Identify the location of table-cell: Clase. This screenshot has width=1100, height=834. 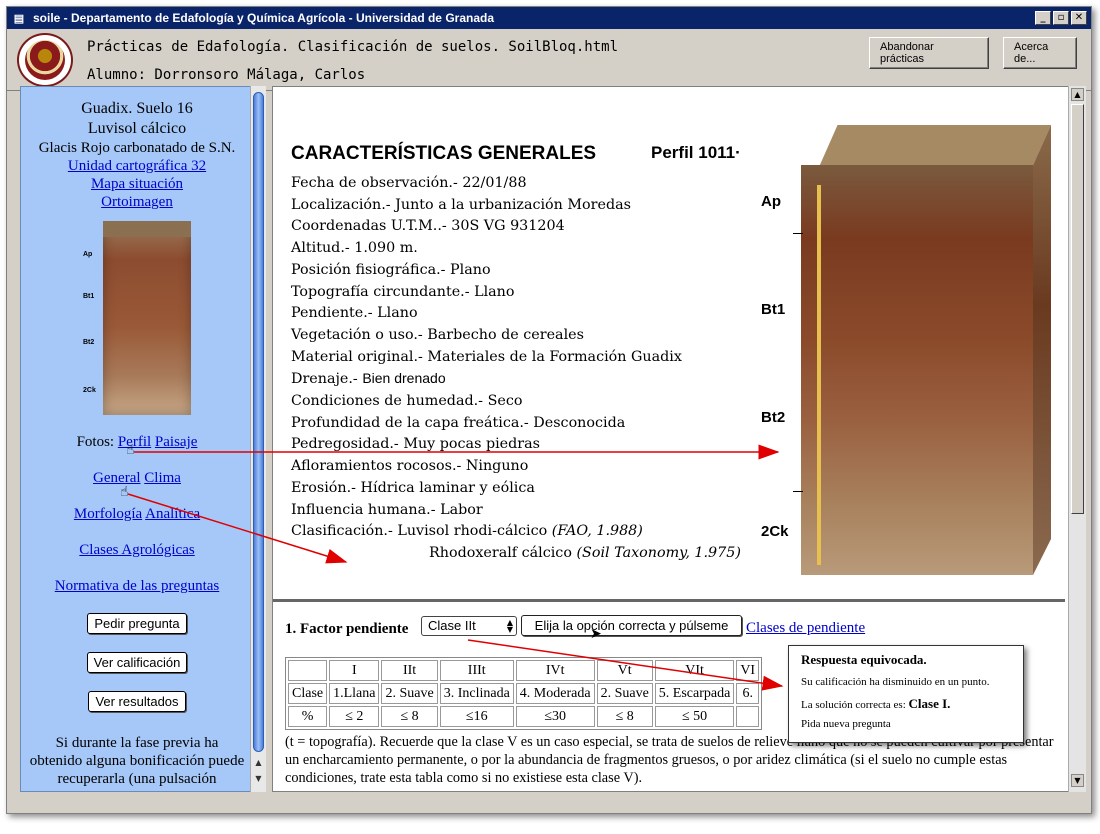
(308, 693).